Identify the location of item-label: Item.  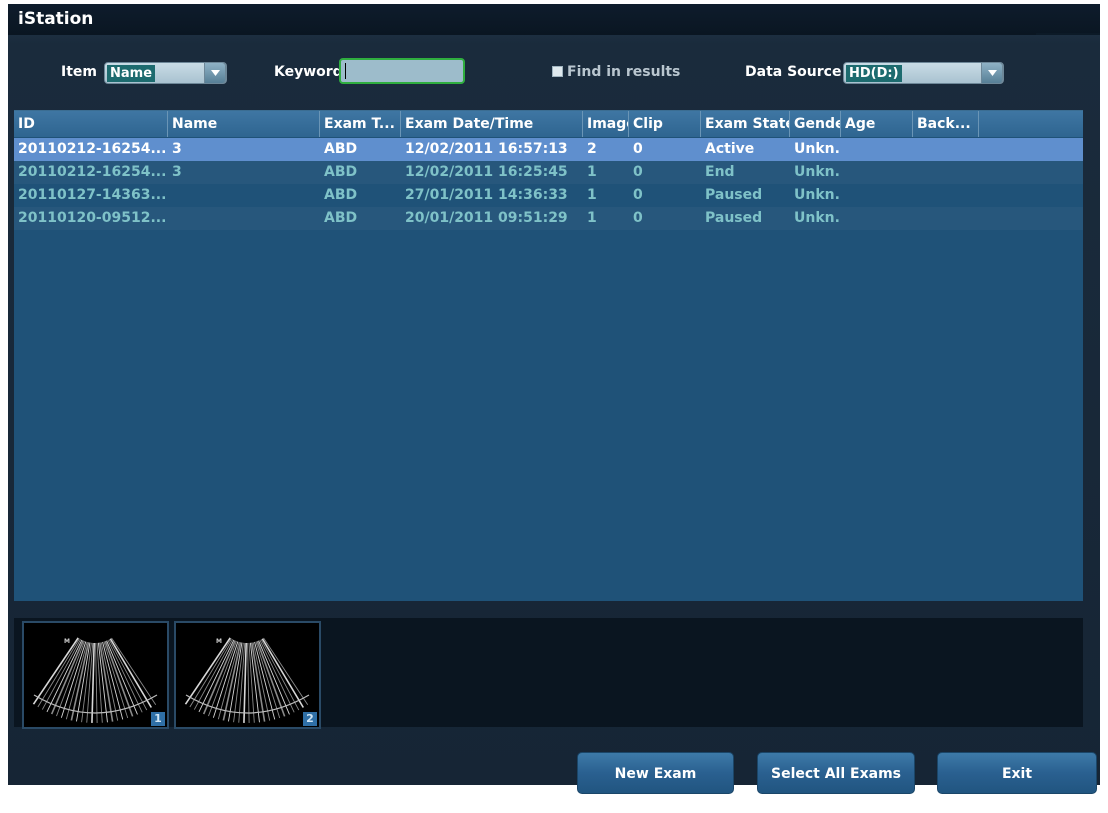
(79, 72).